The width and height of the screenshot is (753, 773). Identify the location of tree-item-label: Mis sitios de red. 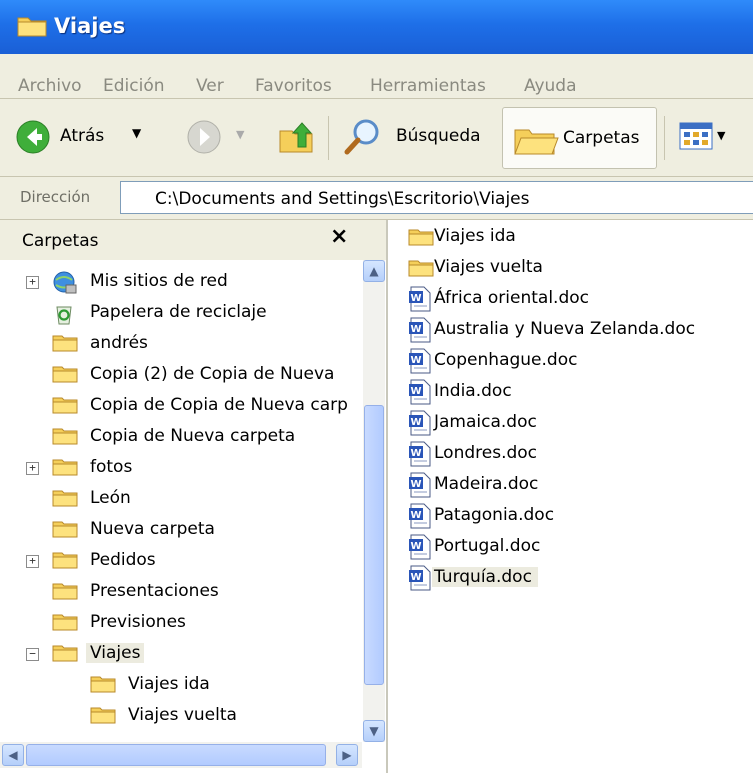
(159, 281).